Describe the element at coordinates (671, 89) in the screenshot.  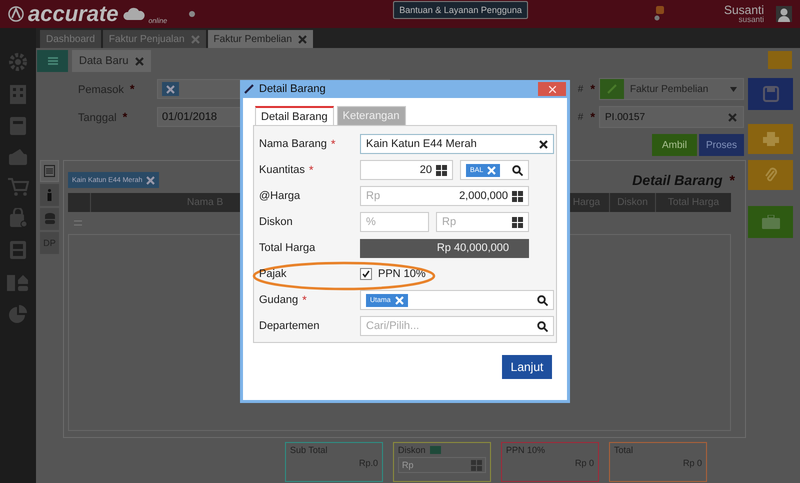
I see `invoice-type-dropdown: Faktur Pembelian` at that location.